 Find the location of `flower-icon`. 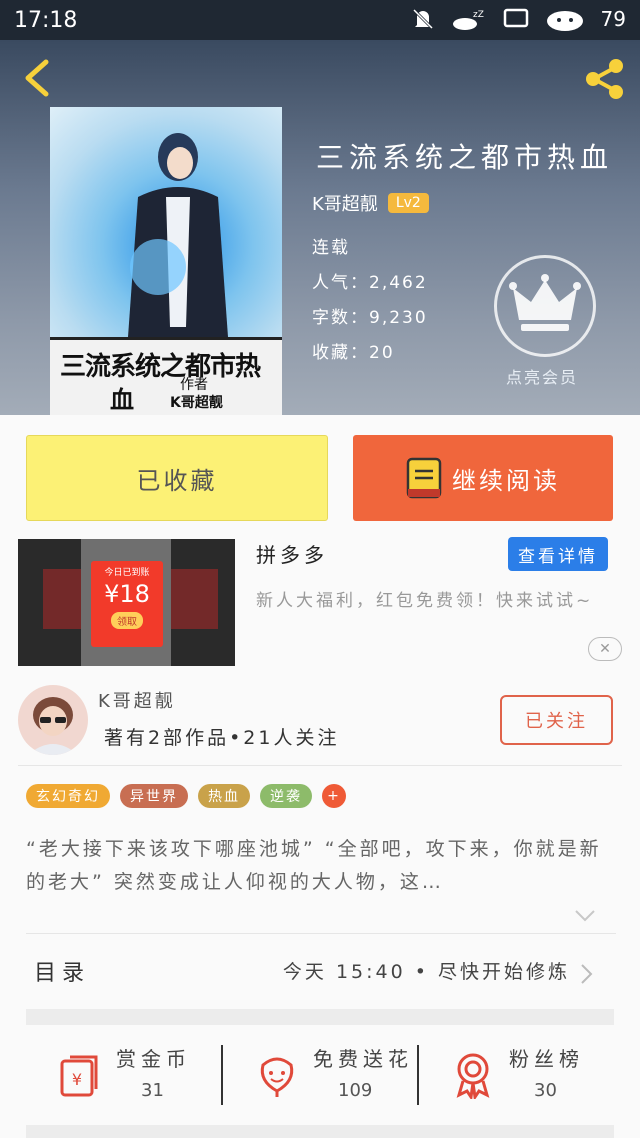

flower-icon is located at coordinates (277, 1077).